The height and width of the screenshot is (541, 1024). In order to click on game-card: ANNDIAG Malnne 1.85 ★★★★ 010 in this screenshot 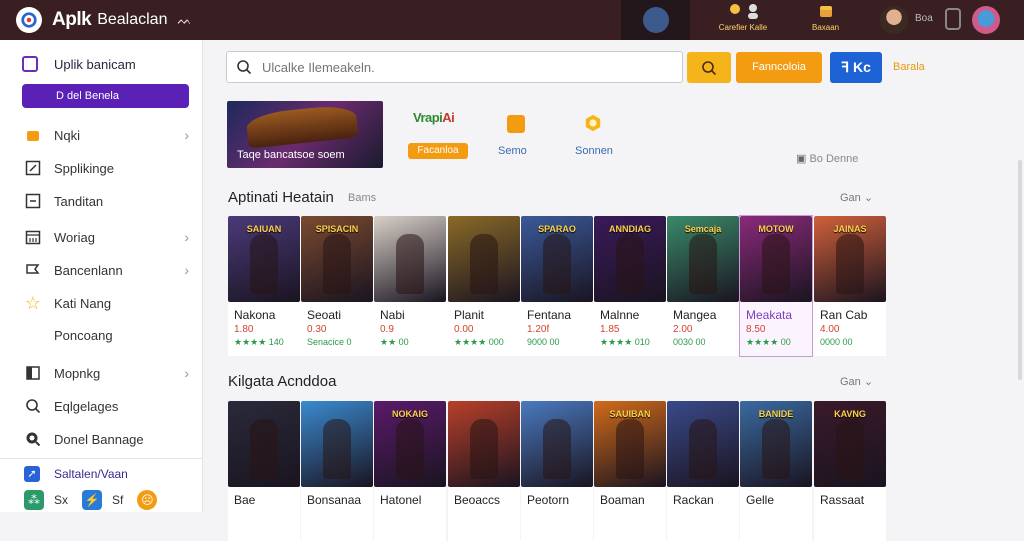, I will do `click(630, 286)`.